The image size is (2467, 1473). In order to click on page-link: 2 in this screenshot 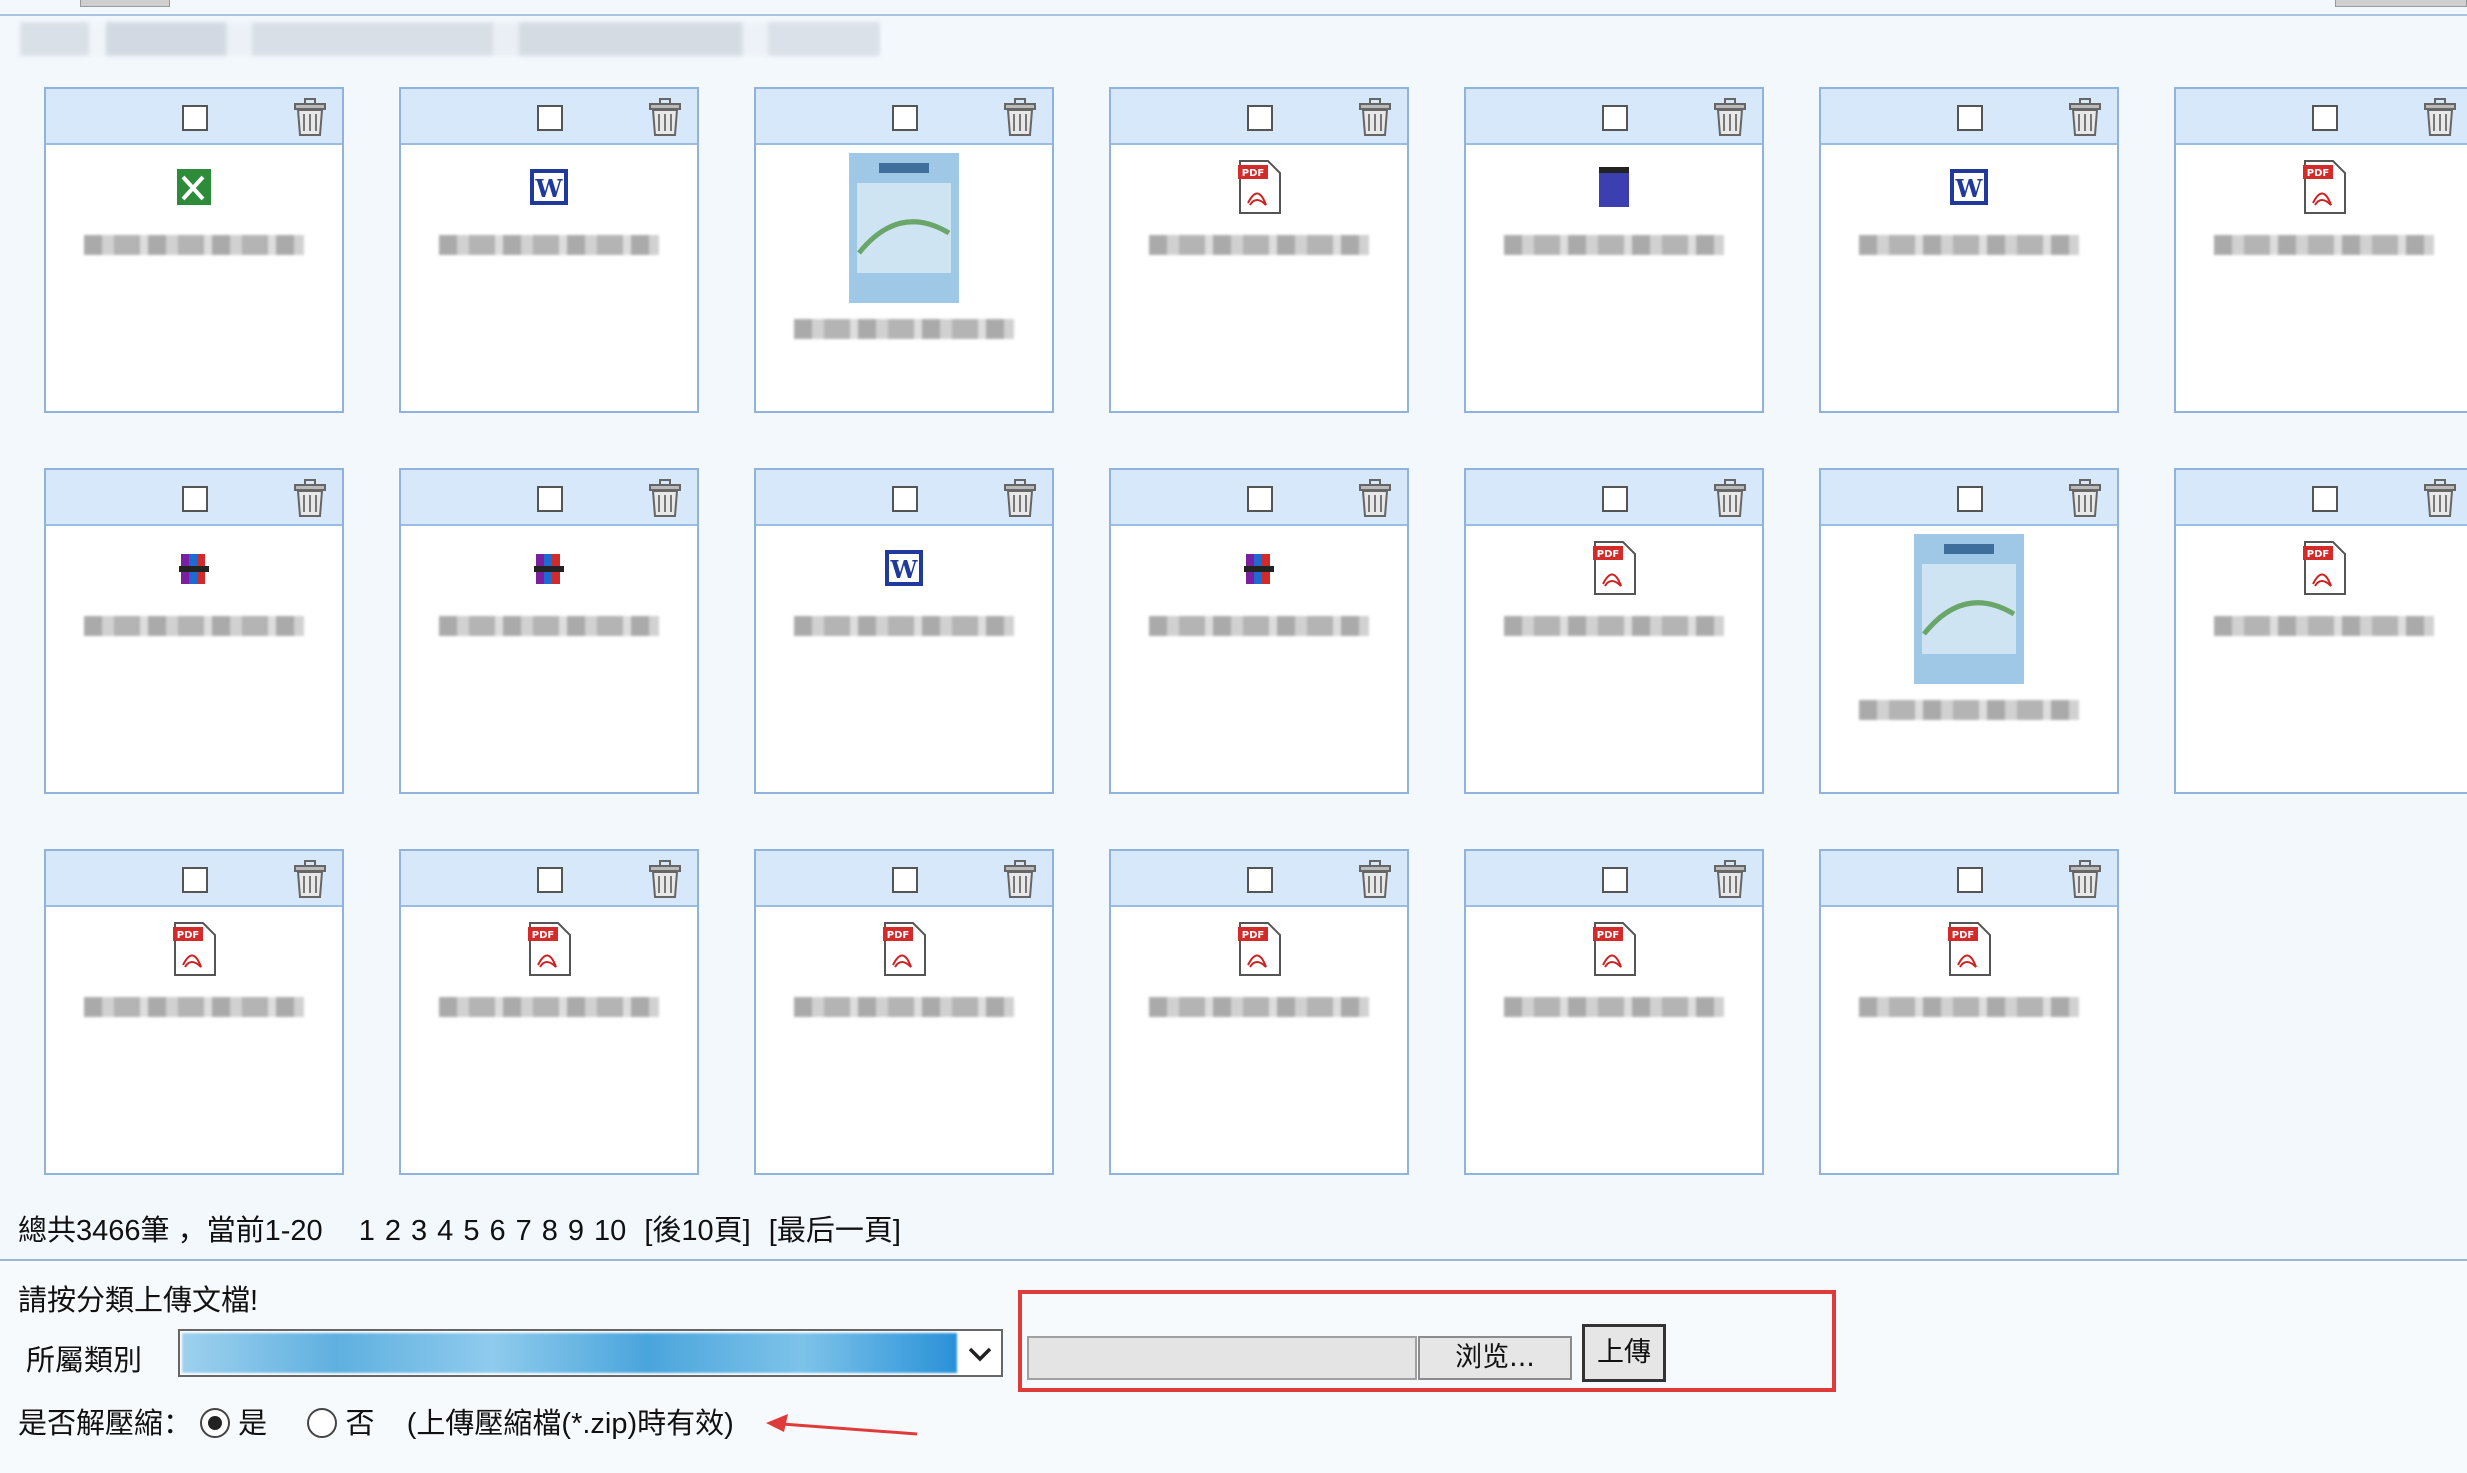, I will do `click(393, 1231)`.